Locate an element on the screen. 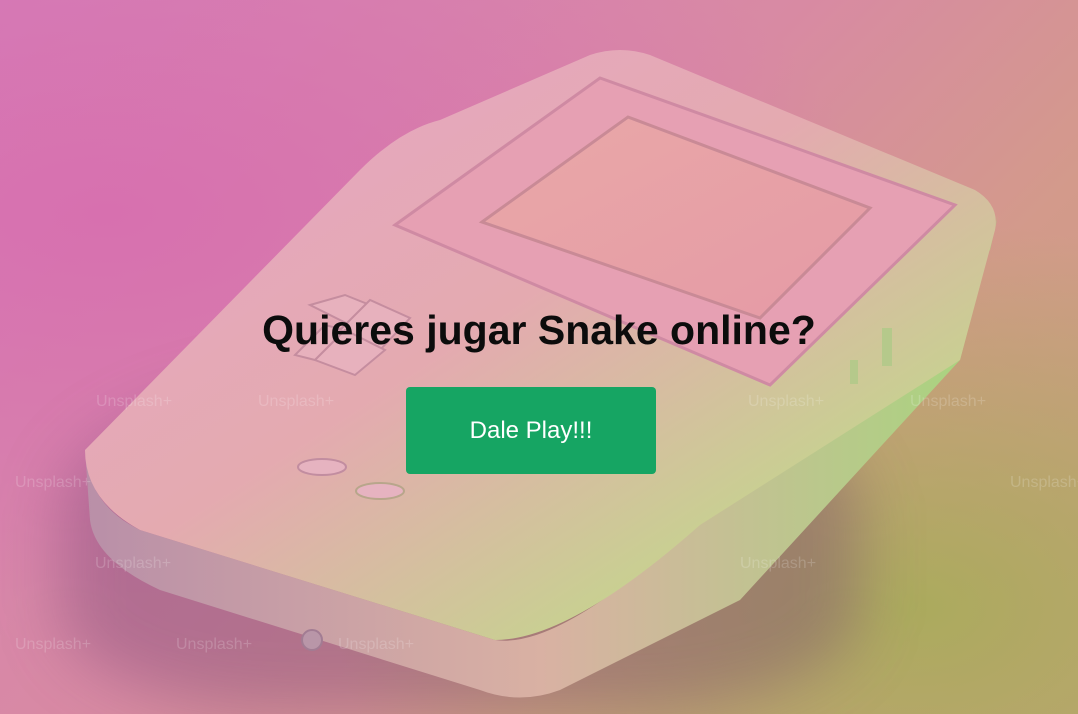 Image resolution: width=1078 pixels, height=714 pixels. play-button-label: Dale Play!!! is located at coordinates (531, 430).